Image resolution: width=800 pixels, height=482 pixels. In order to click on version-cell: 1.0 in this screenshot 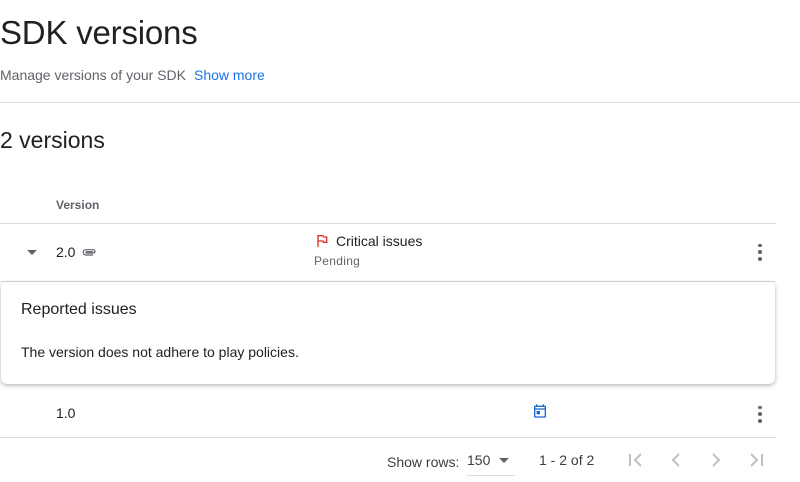, I will do `click(65, 413)`.